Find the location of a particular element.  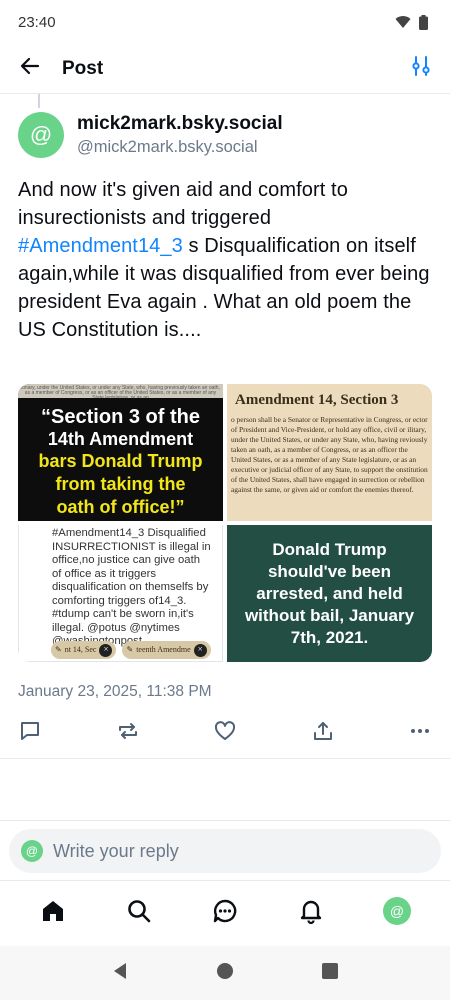

image-3-chip-2: ✎ teenth Amendme × is located at coordinates (166, 650).